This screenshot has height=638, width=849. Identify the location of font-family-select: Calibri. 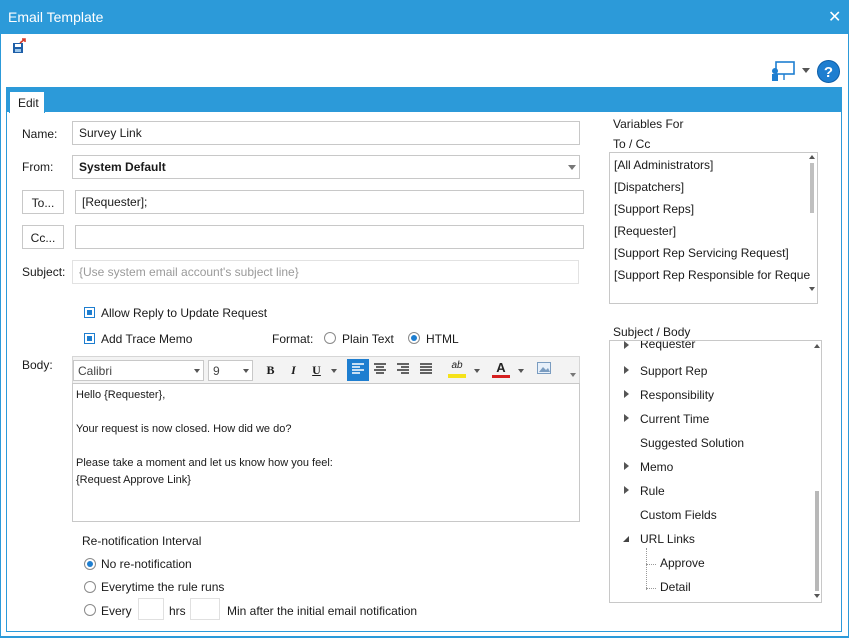
(138, 370).